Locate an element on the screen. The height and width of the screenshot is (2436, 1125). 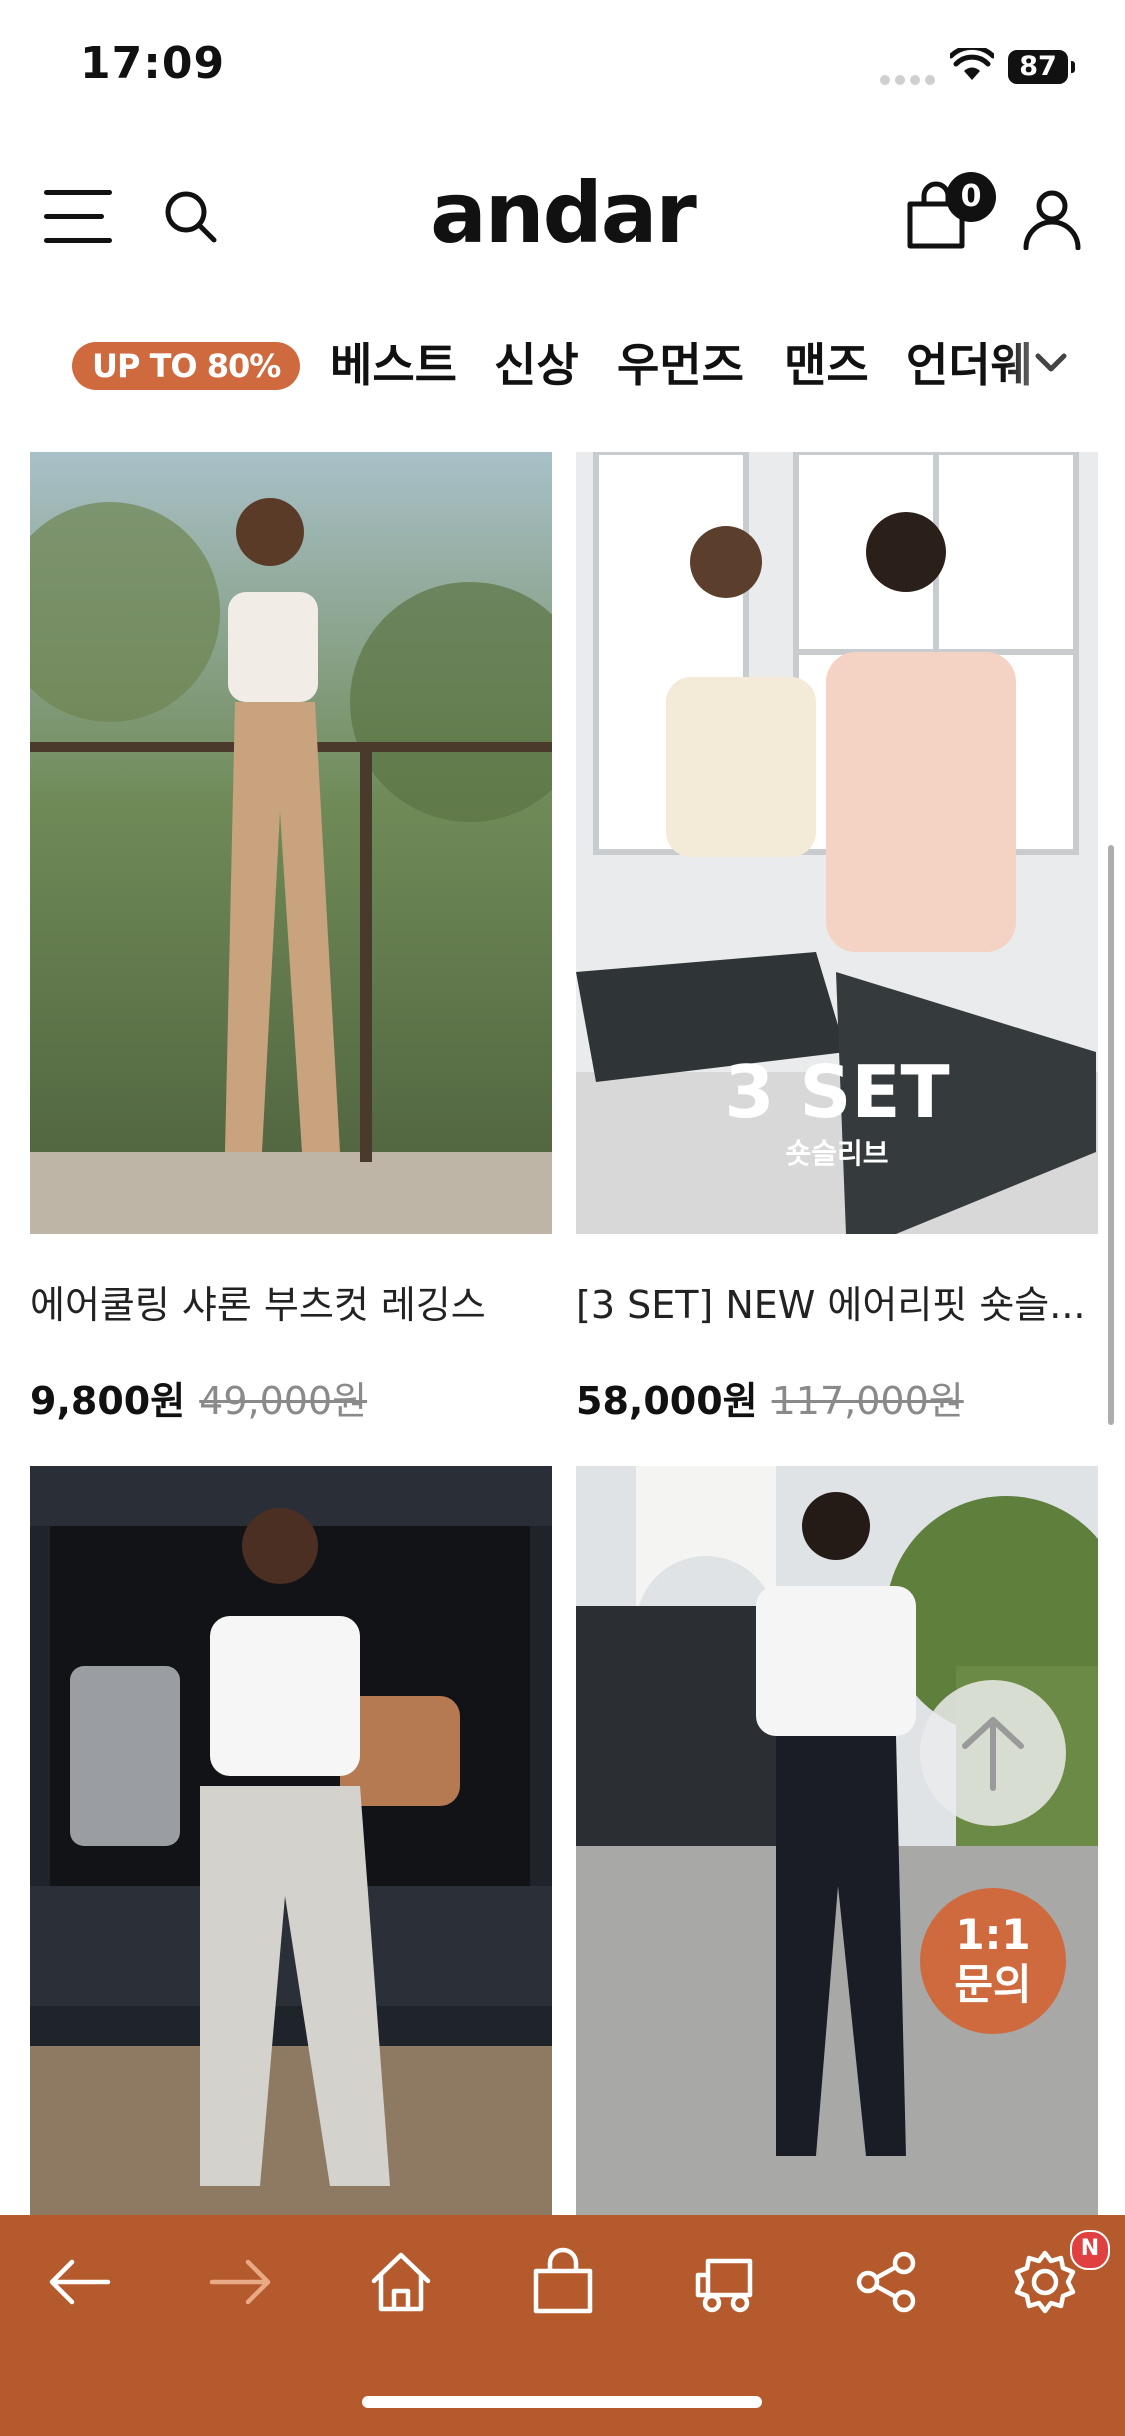
cart-count-badge: 0 is located at coordinates (971, 197).